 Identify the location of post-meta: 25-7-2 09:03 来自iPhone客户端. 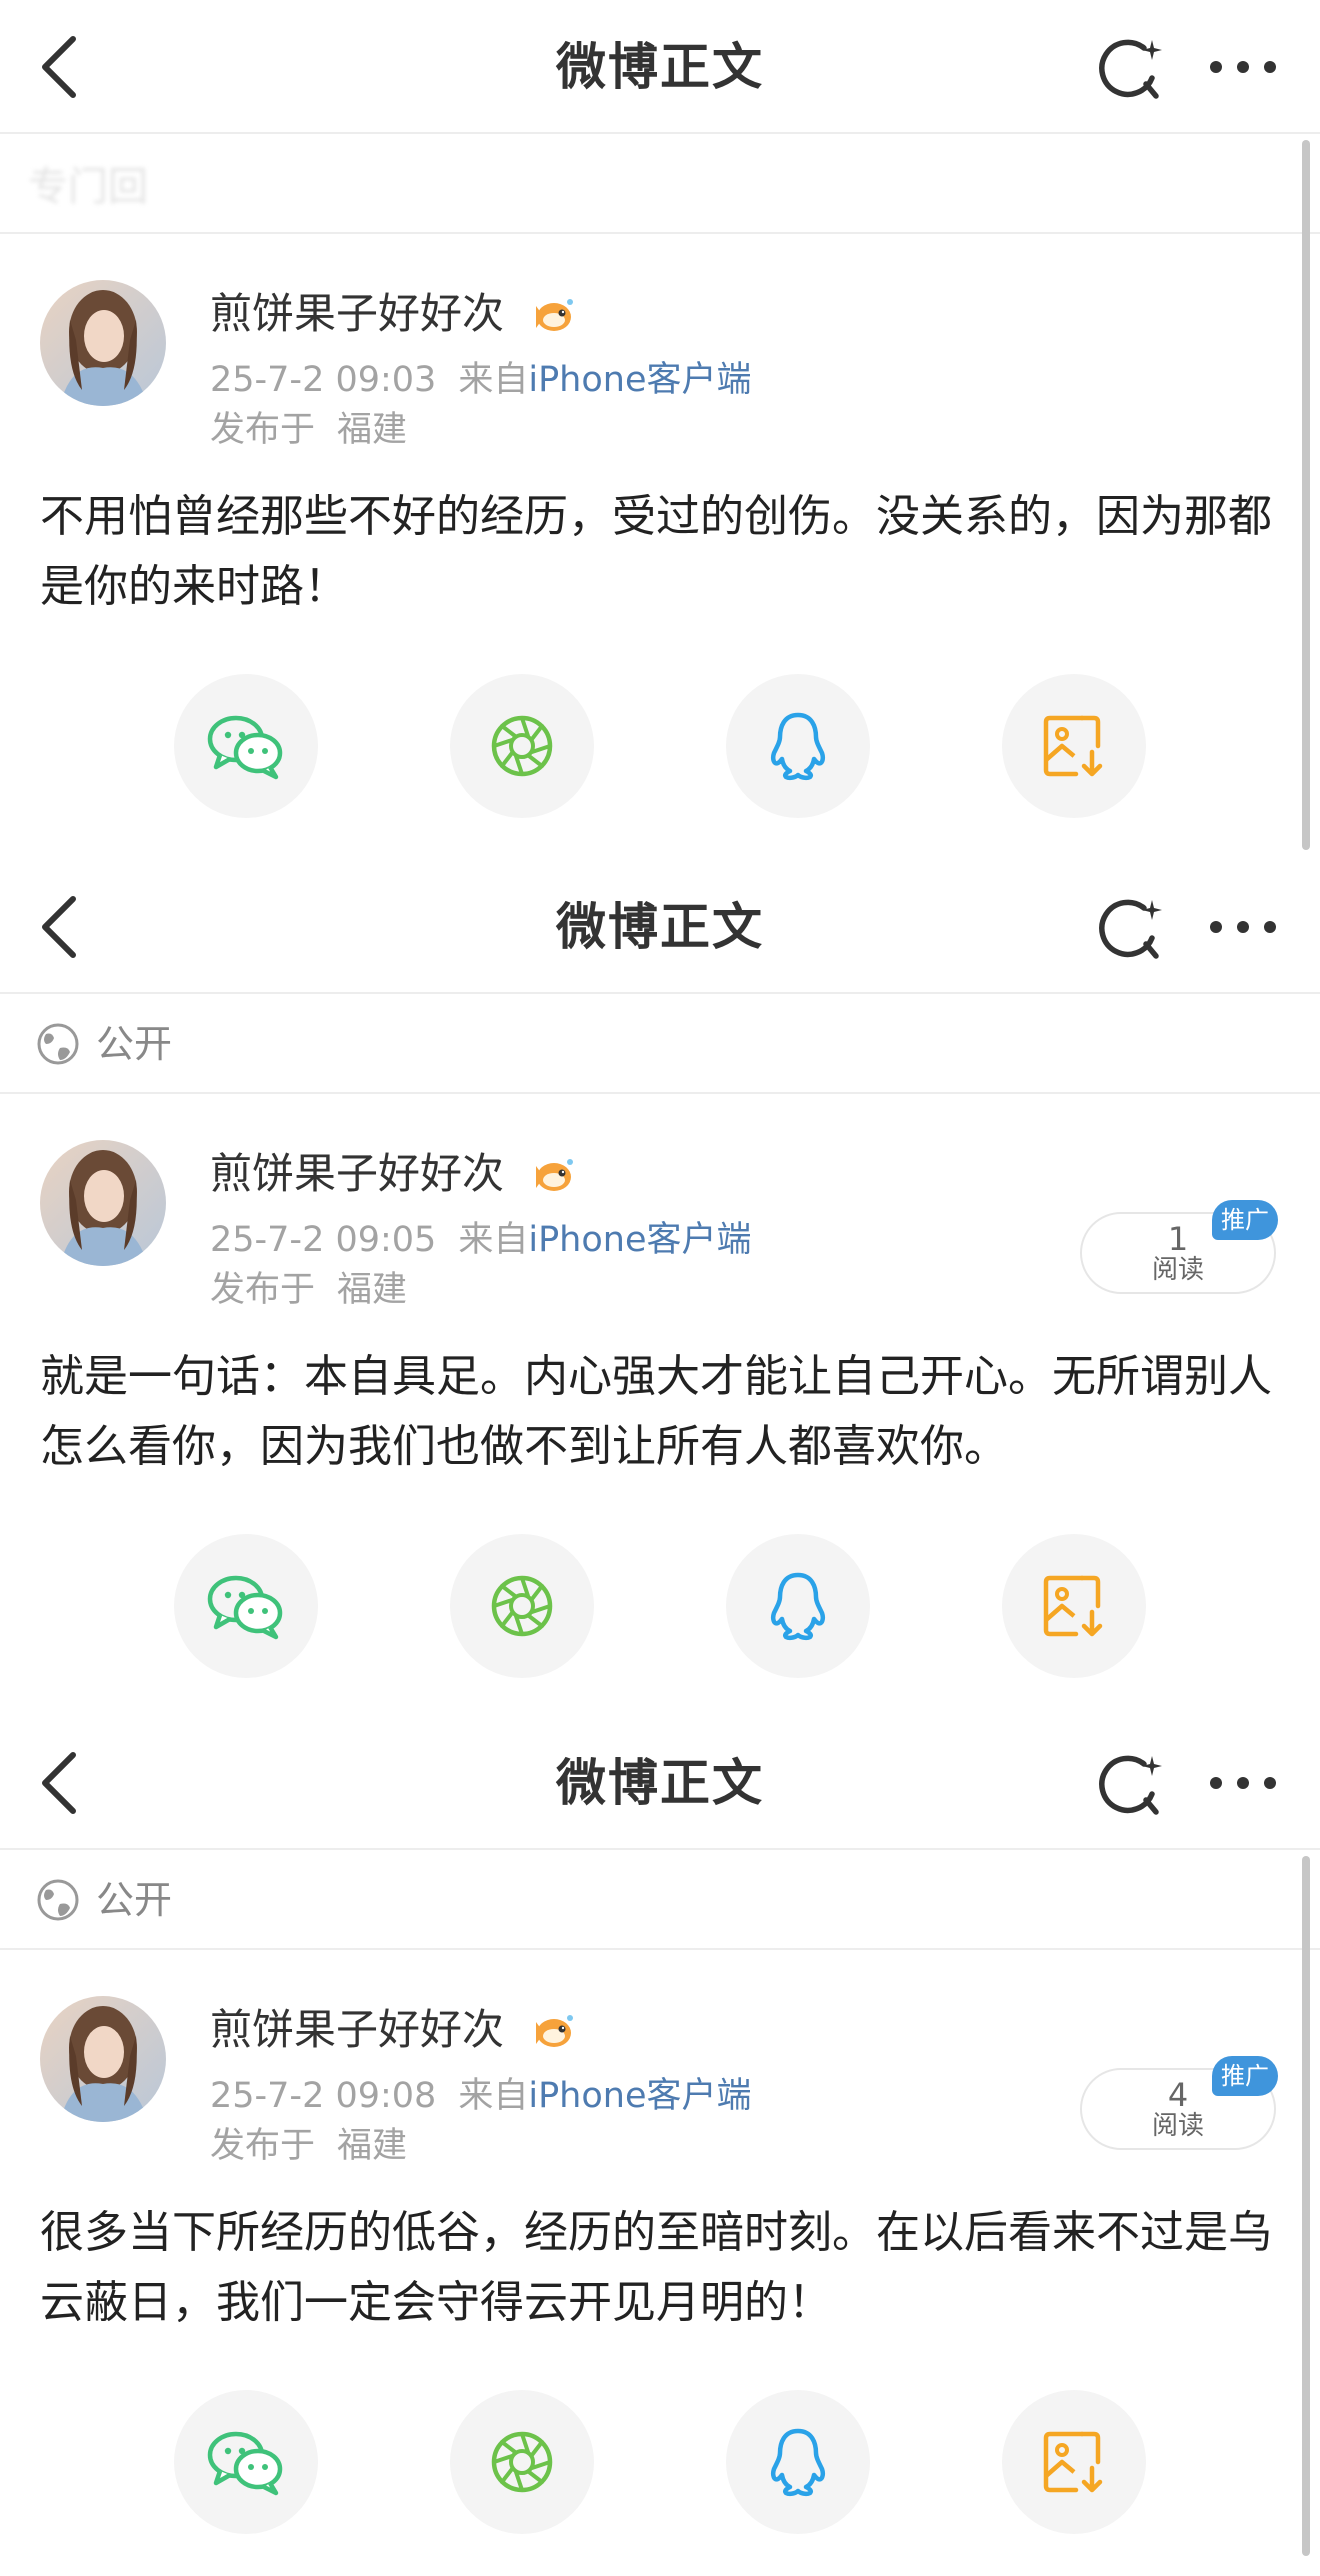
(481, 380).